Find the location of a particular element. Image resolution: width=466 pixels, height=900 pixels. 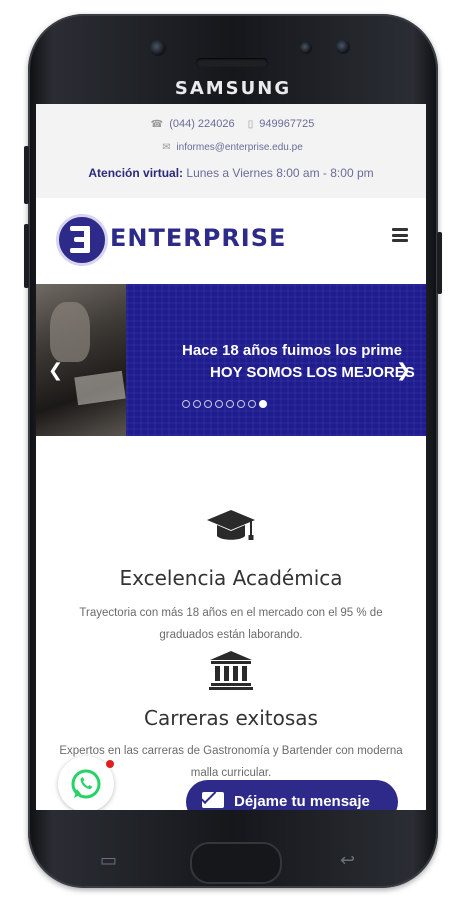

slider-dots is located at coordinates (226, 405).